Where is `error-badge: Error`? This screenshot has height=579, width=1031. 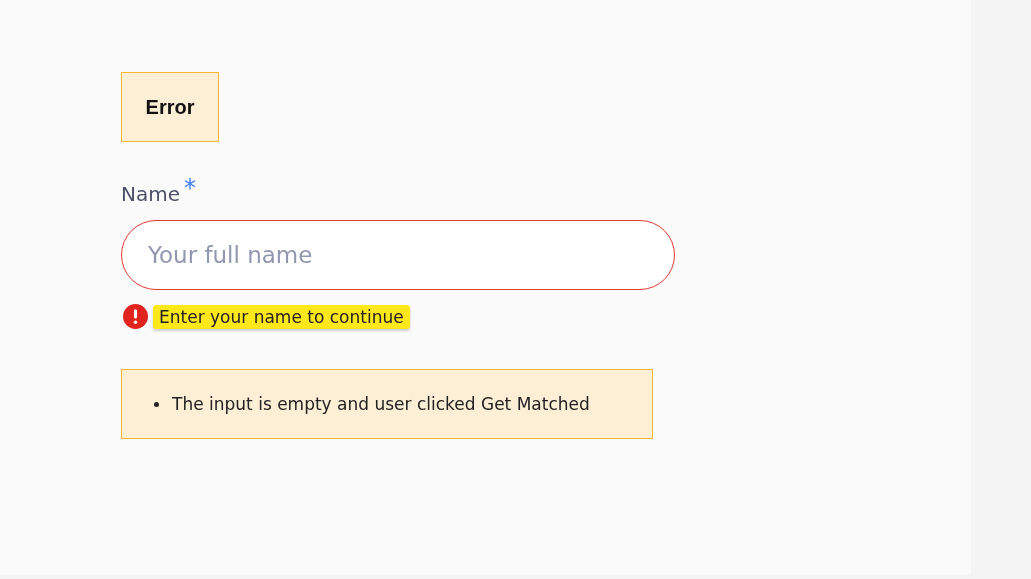 error-badge: Error is located at coordinates (170, 107).